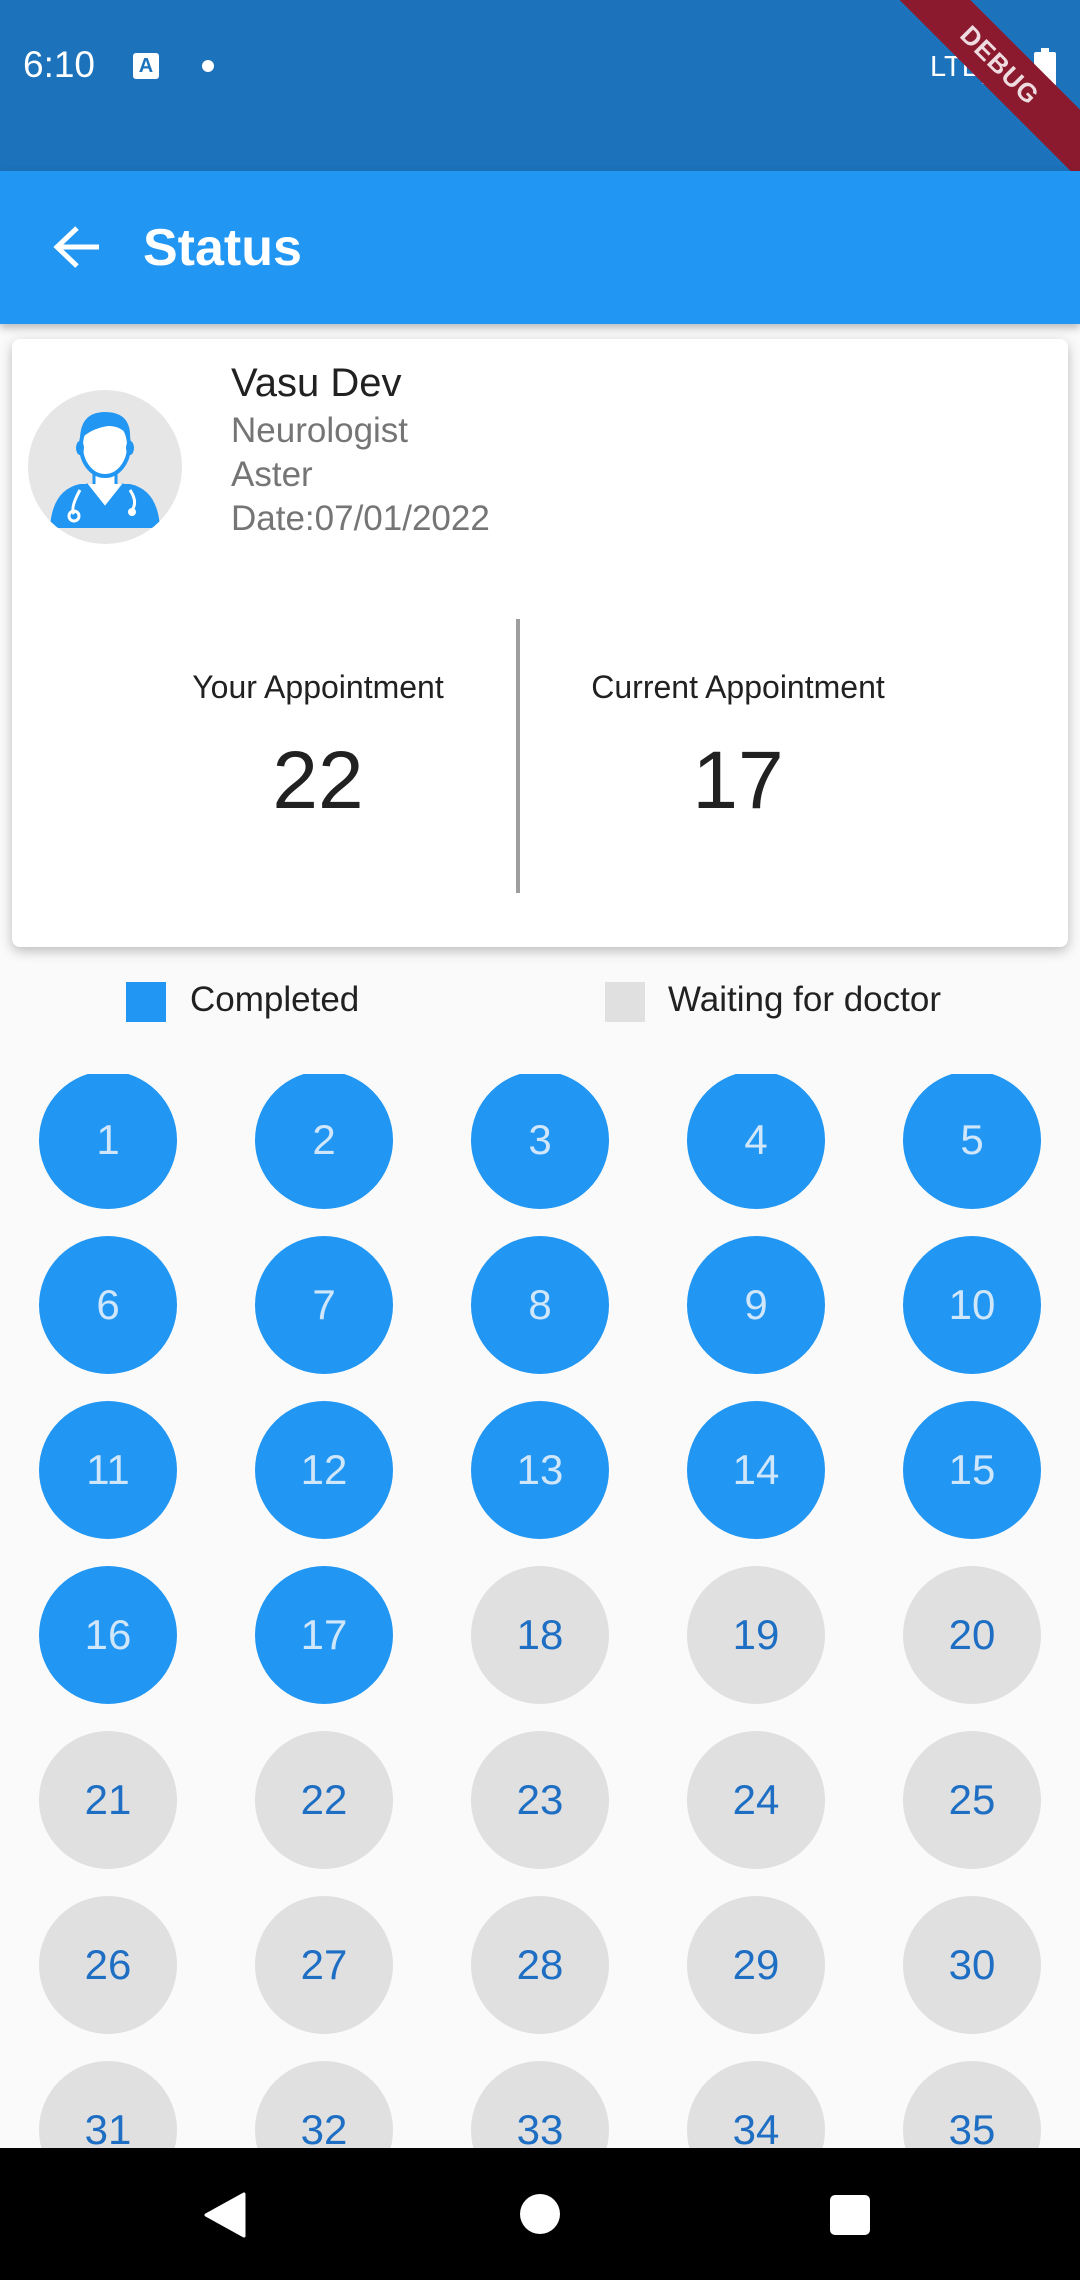 This screenshot has width=1080, height=2280. Describe the element at coordinates (972, 1305) in the screenshot. I see `token-completed: 10` at that location.